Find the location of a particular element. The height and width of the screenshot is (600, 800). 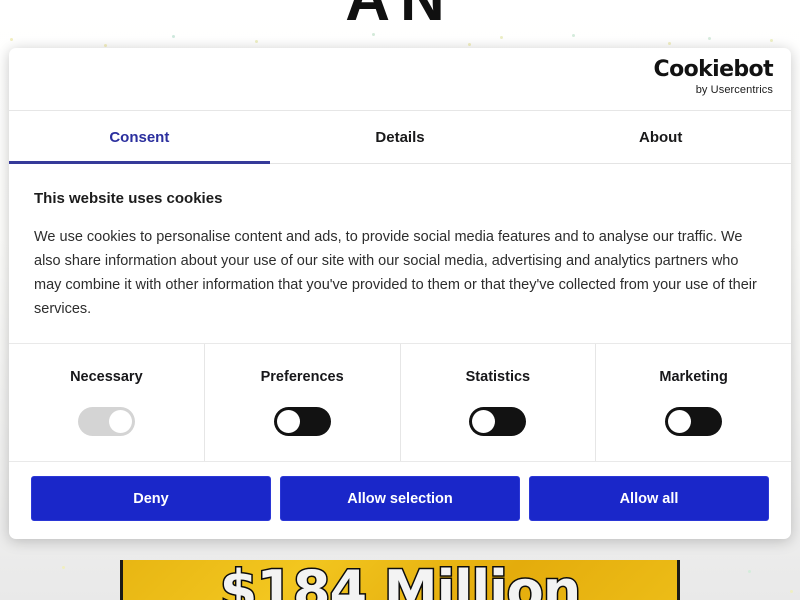

tab-consent: Consent is located at coordinates (139, 137).